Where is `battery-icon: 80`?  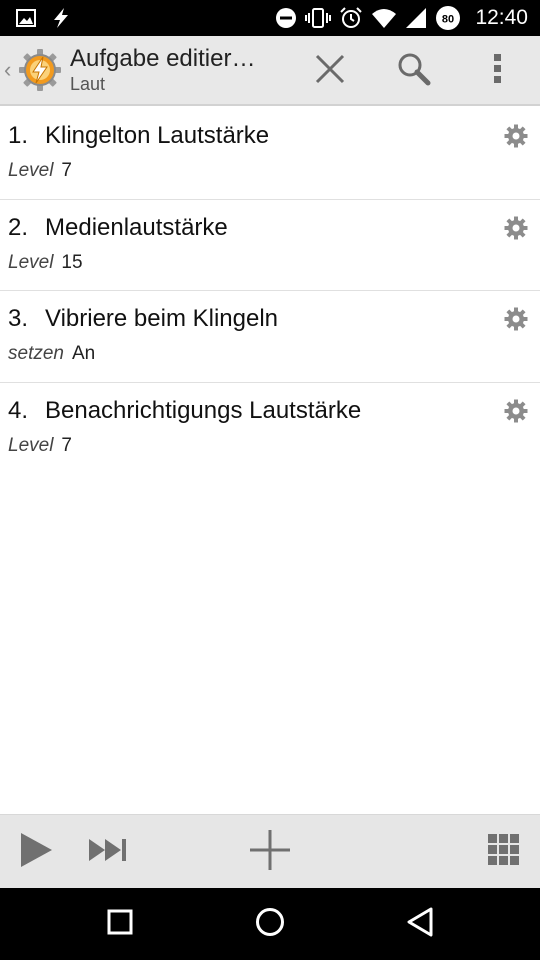
battery-icon: 80 is located at coordinates (448, 18).